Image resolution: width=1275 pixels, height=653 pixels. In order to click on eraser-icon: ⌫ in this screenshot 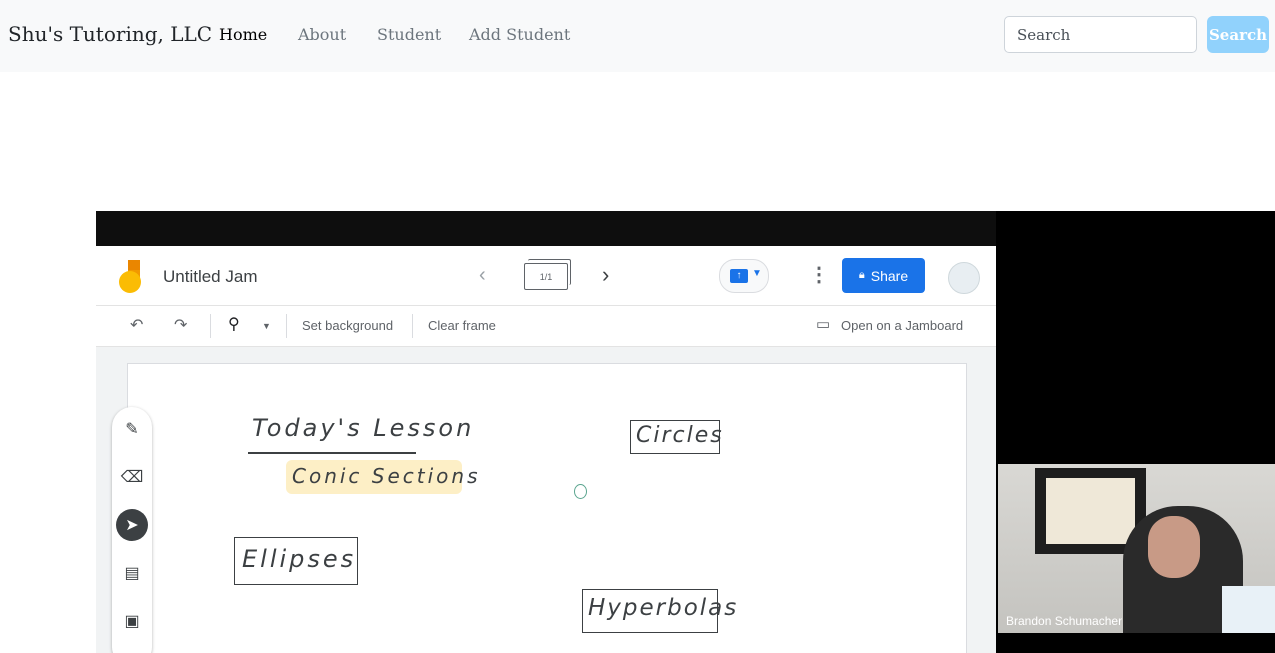, I will do `click(132, 477)`.